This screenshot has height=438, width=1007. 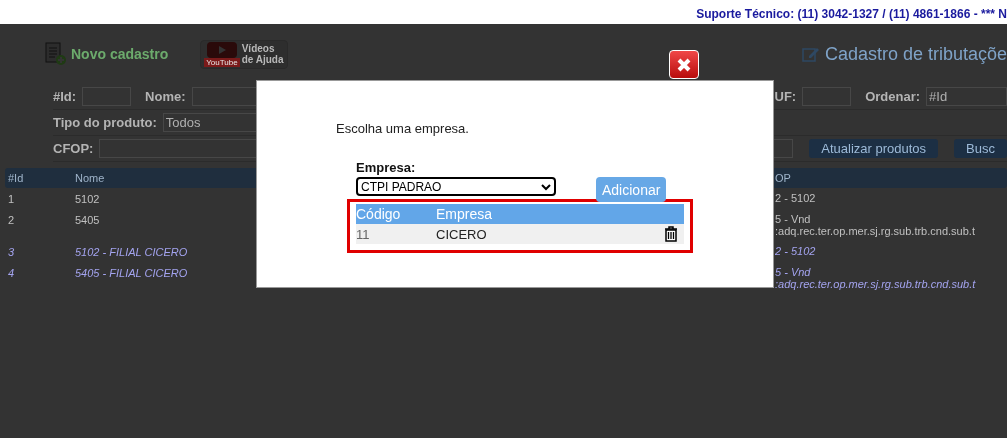 I want to click on help-videos-button: YouTube Vídeos de Ajuda, so click(x=244, y=54).